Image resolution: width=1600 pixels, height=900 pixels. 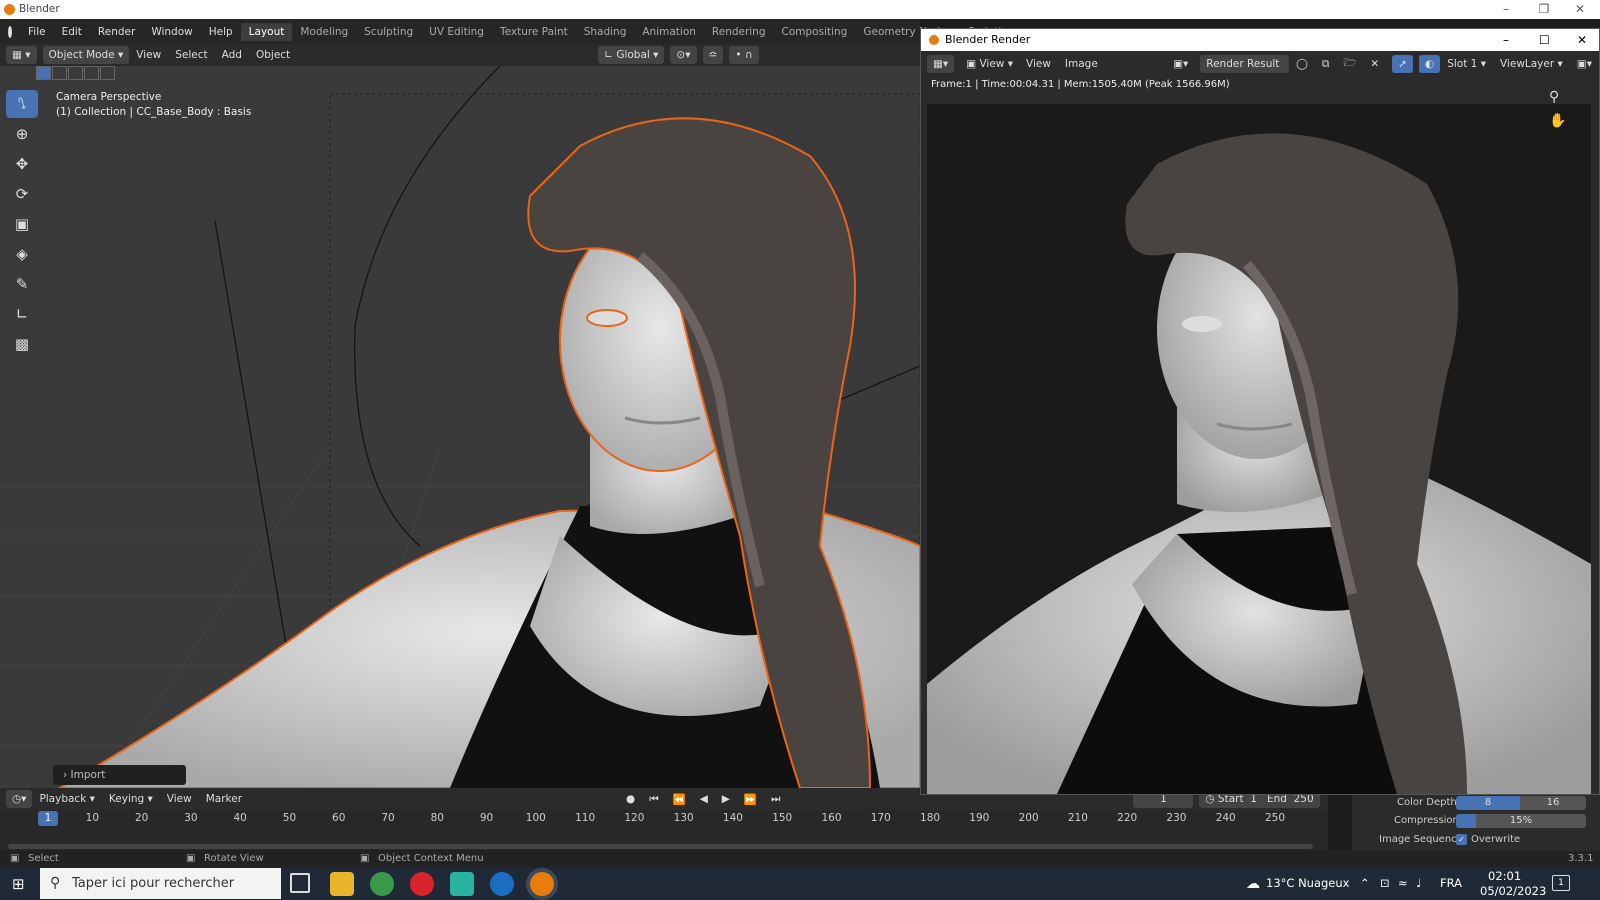 I want to click on tab-modeling: Modeling, so click(x=324, y=32).